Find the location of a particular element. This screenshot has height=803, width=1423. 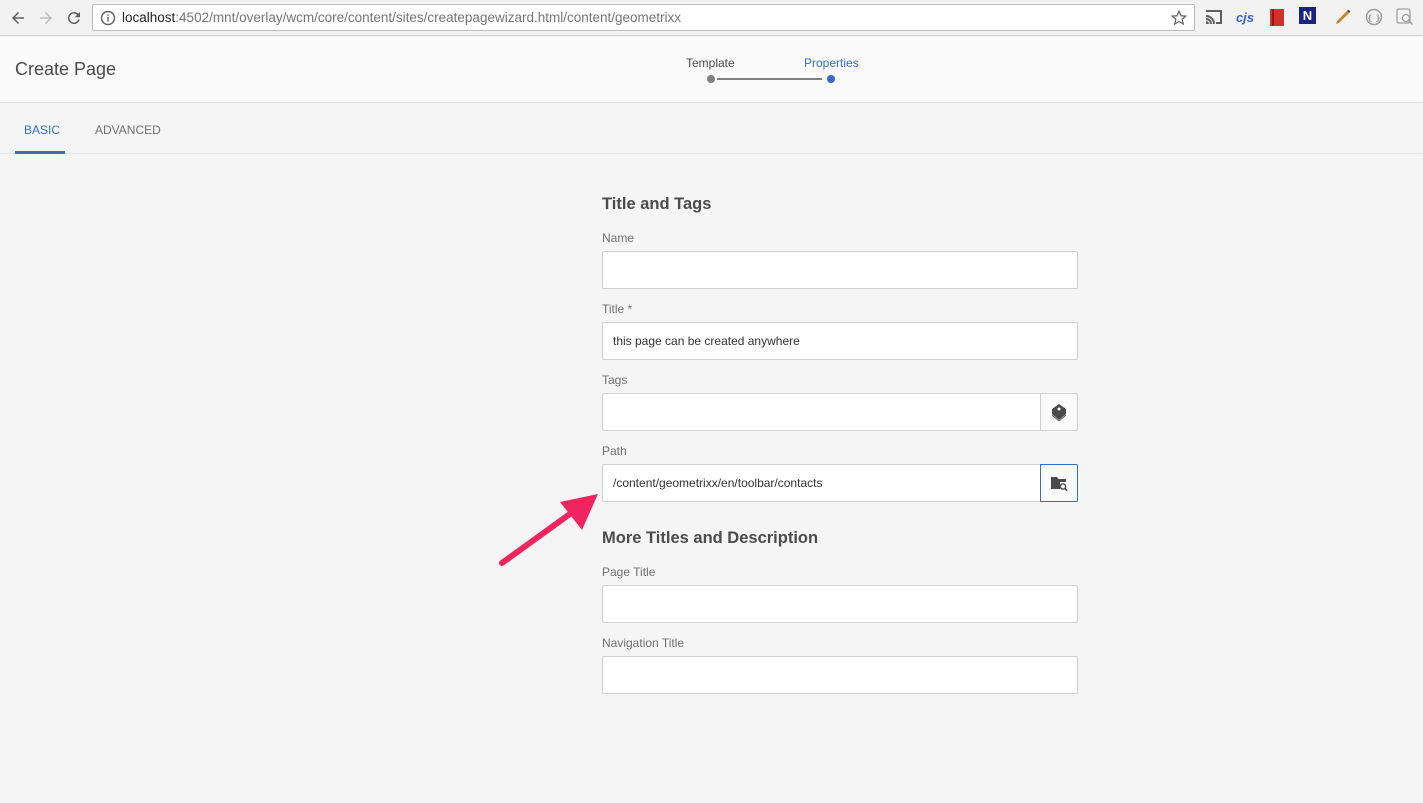

navigation-title-field is located at coordinates (840, 675).